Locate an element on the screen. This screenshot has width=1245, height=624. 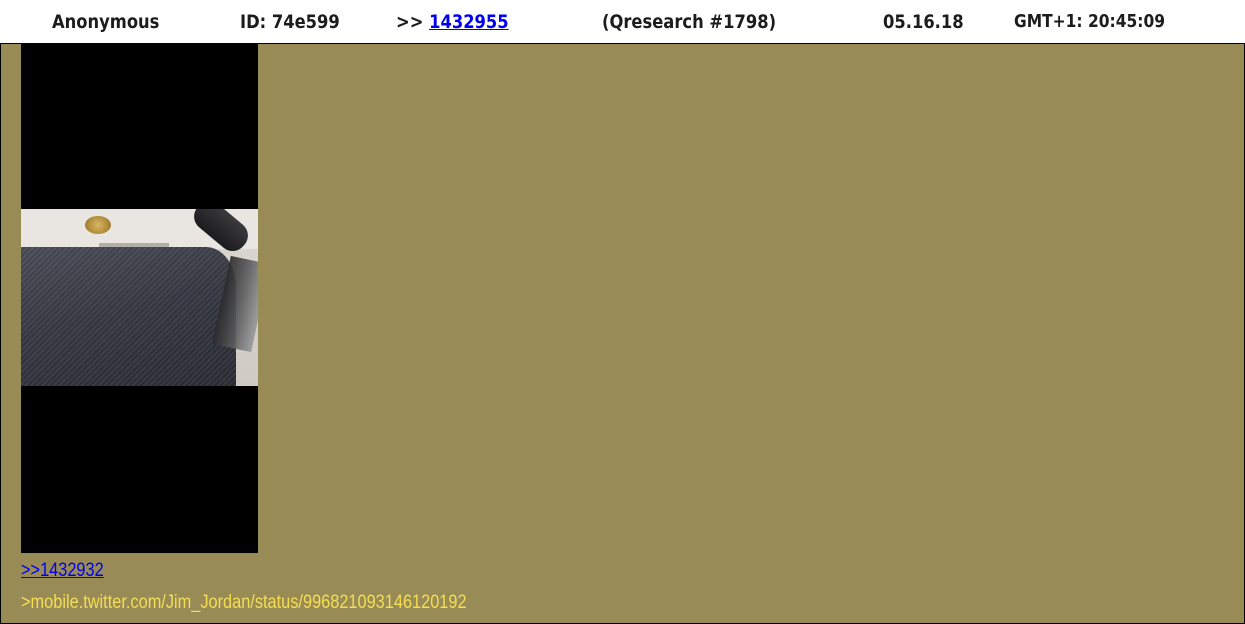
seal-icon is located at coordinates (98, 225).